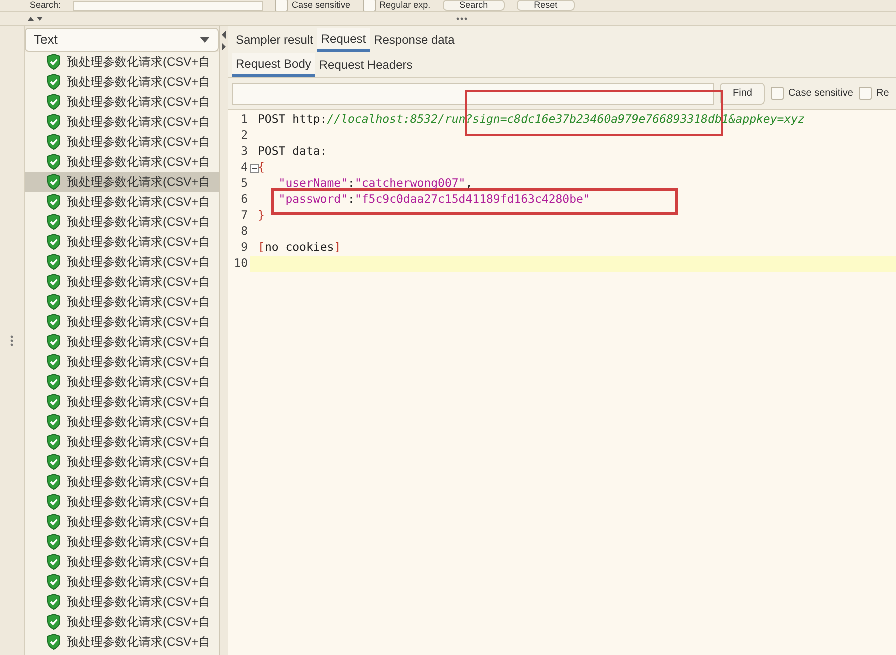 The image size is (896, 655). I want to click on code-line: [no cookies], so click(300, 247).